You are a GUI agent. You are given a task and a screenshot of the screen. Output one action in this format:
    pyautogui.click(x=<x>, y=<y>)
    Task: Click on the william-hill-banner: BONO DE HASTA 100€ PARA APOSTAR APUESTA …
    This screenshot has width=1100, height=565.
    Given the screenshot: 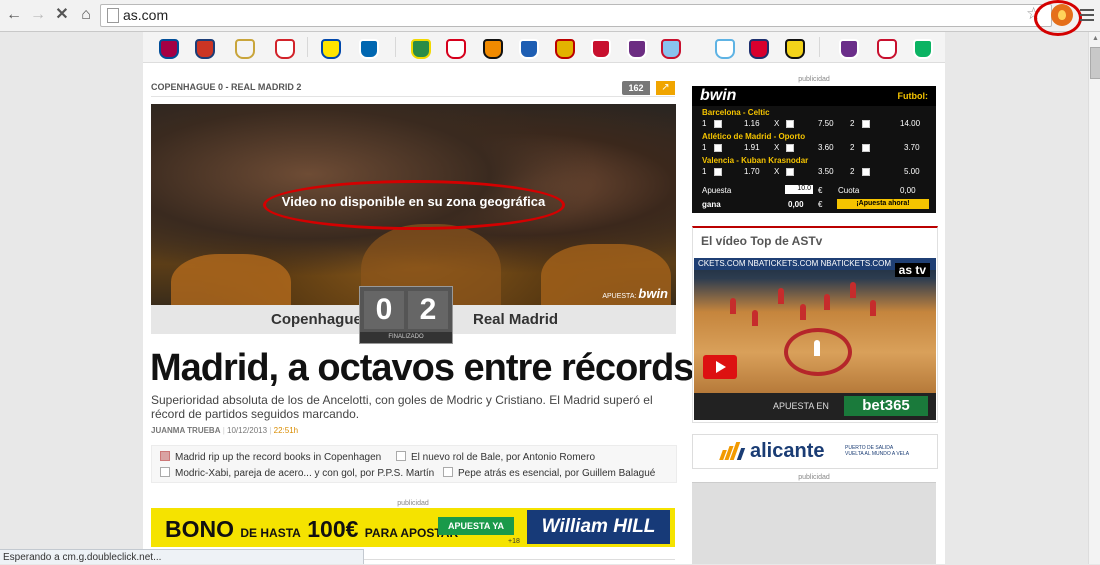 What is the action you would take?
    pyautogui.click(x=413, y=527)
    